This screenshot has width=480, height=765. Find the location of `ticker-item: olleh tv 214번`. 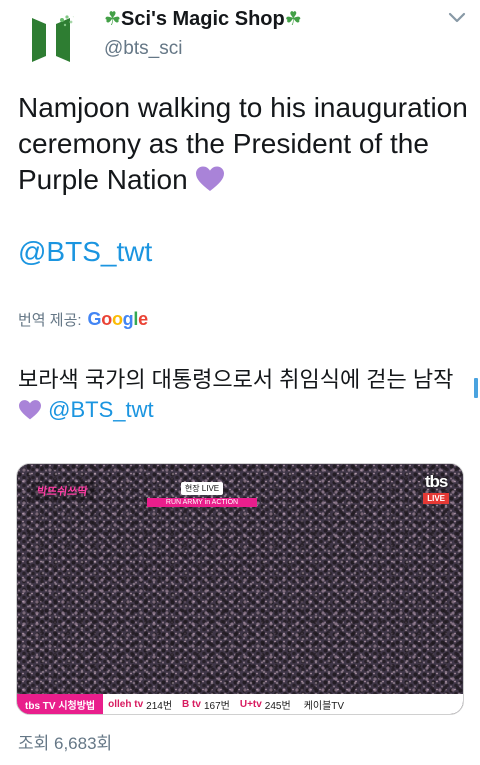

ticker-item: olleh tv 214번 is located at coordinates (140, 704).